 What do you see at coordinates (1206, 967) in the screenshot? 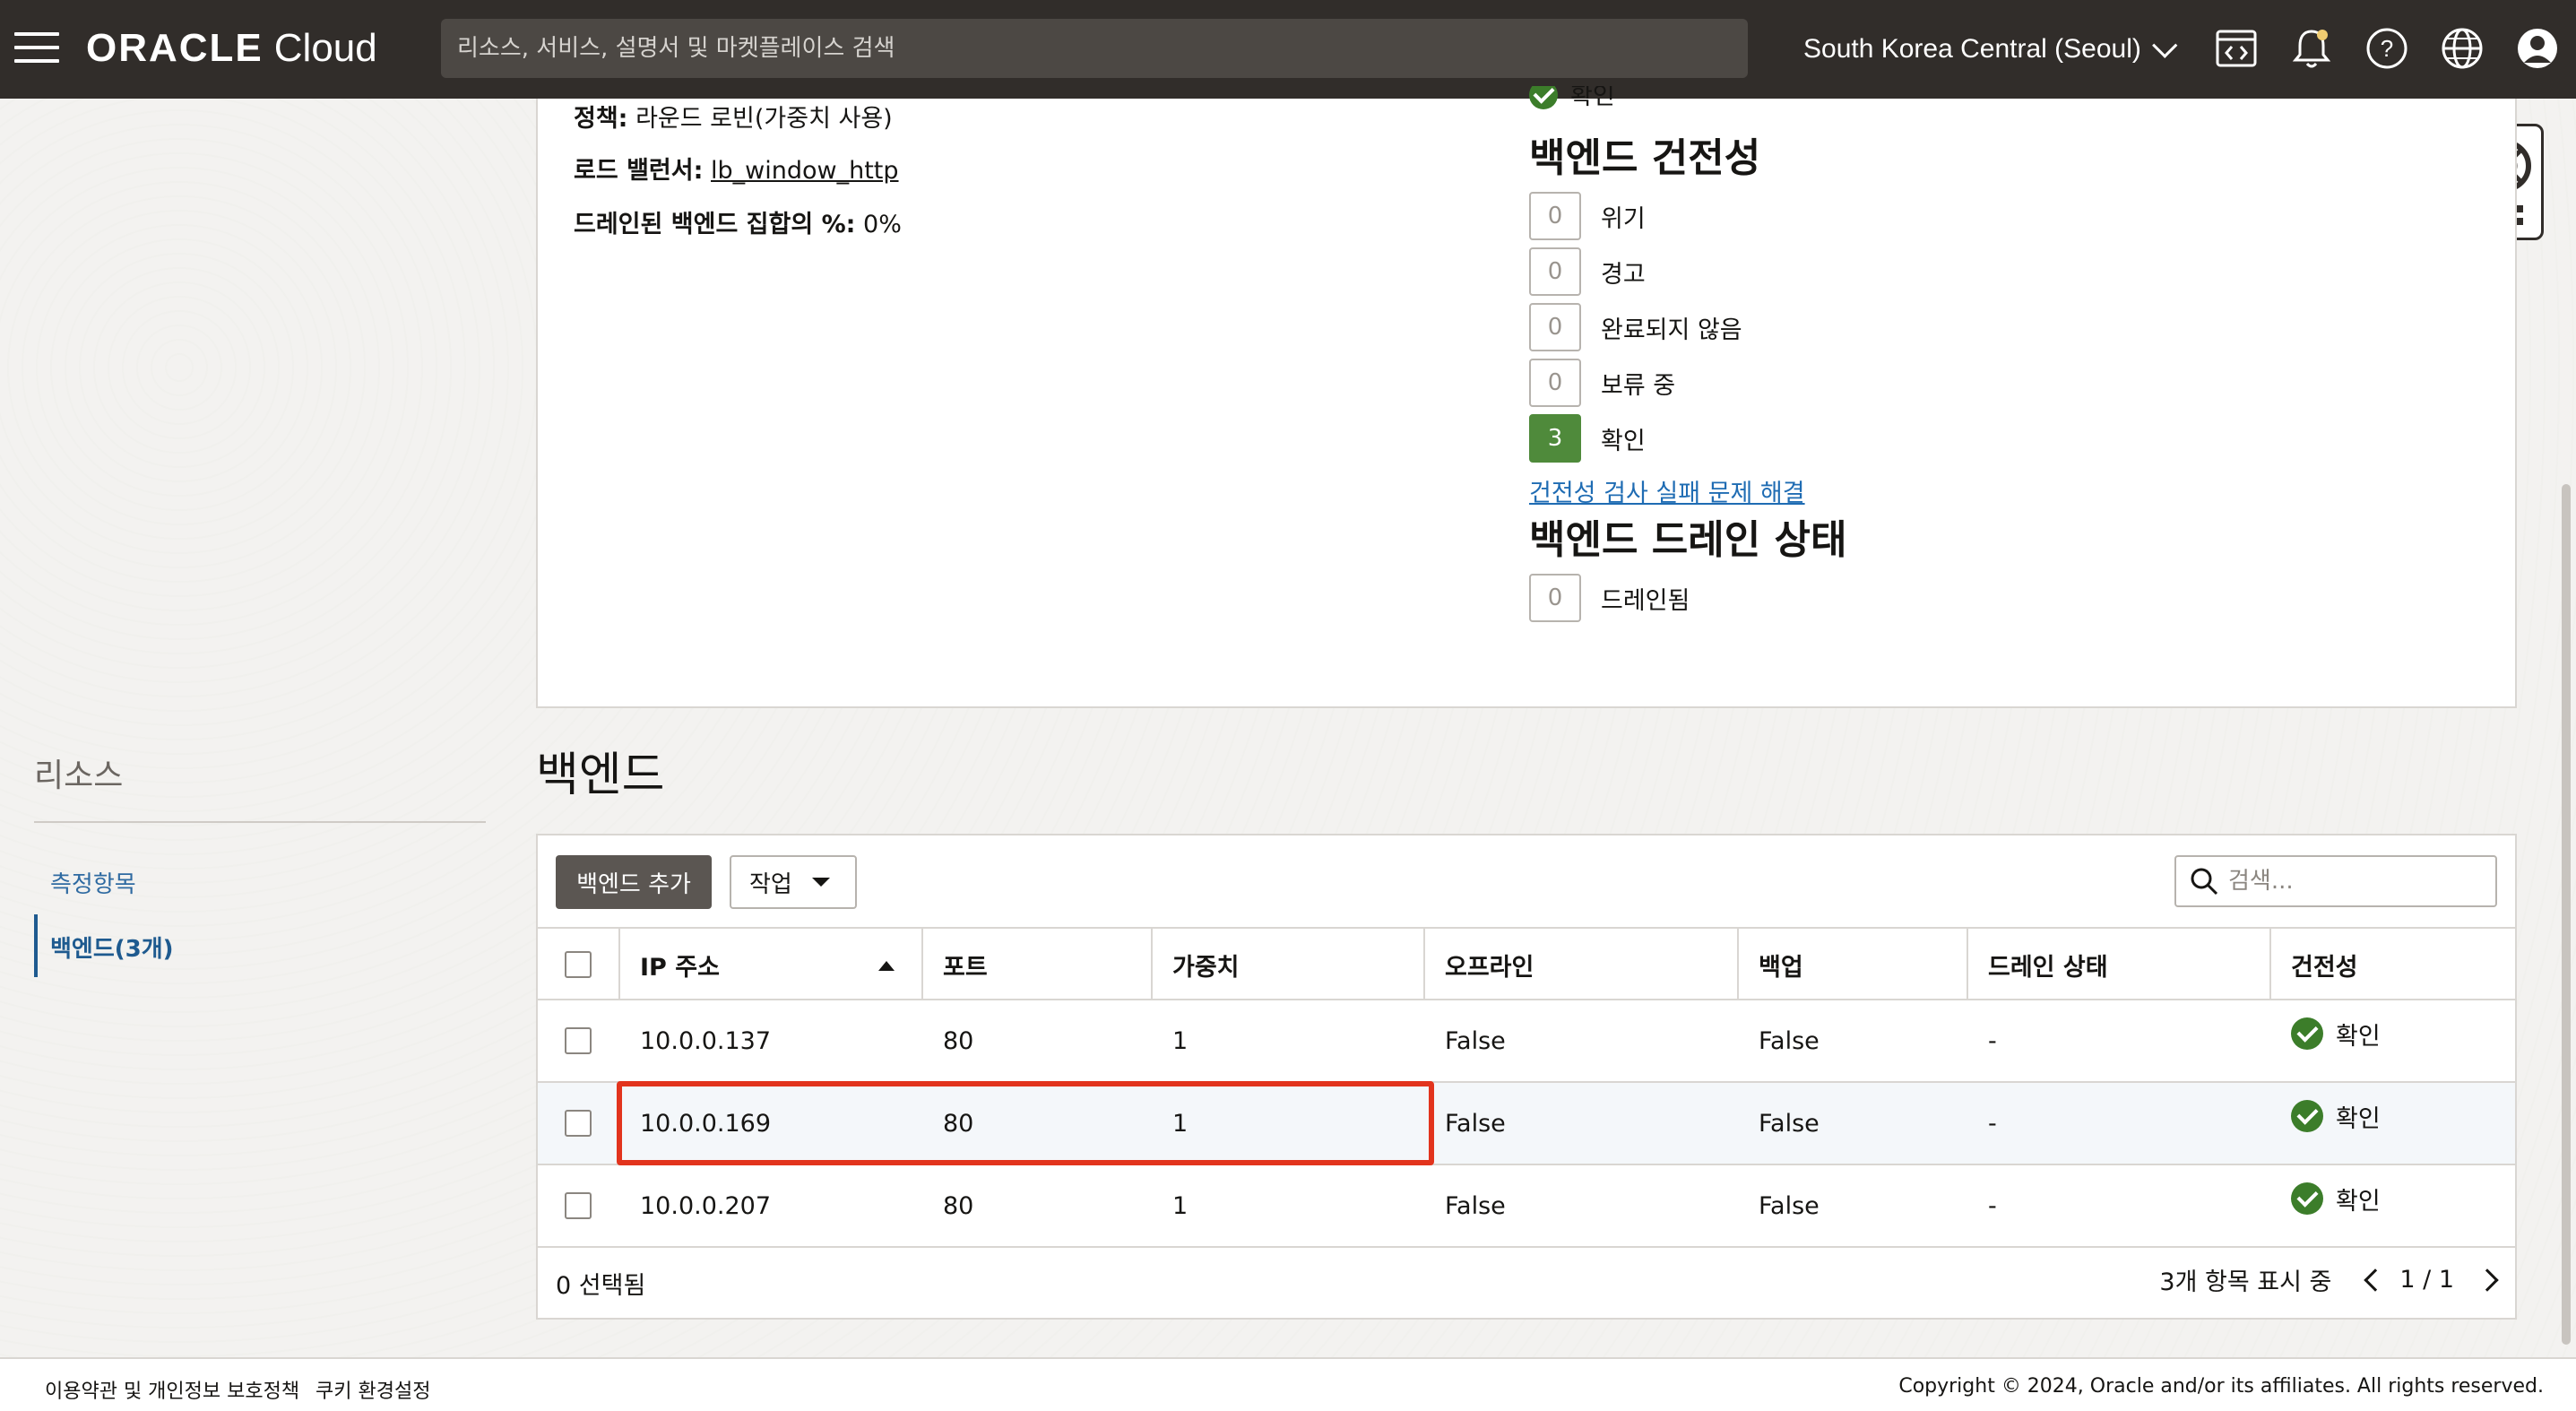
I see `column-label: 가중치` at bounding box center [1206, 967].